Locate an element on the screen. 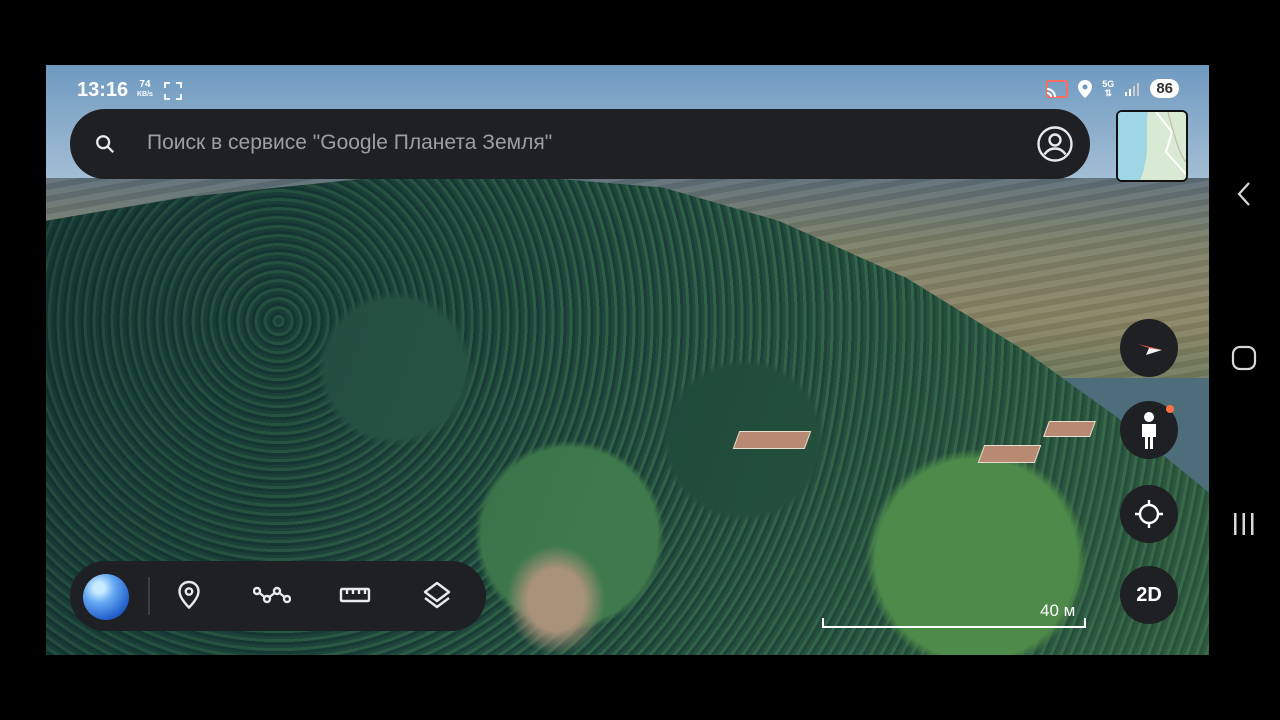 Image resolution: width=1280 pixels, height=720 pixels. add-place-button is located at coordinates (189, 595).